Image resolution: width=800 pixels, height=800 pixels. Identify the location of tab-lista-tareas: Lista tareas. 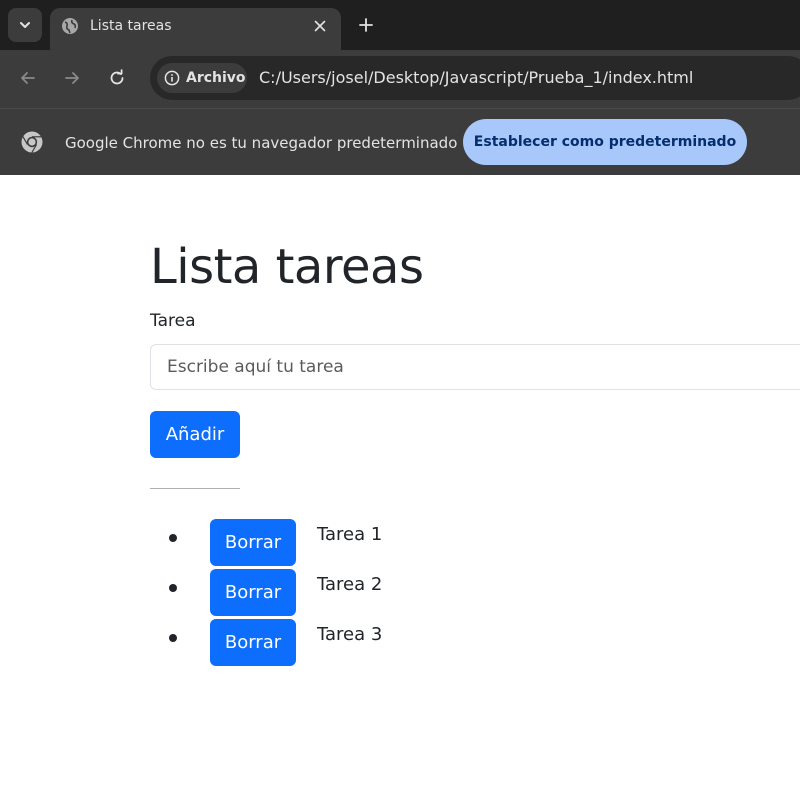
(195, 29).